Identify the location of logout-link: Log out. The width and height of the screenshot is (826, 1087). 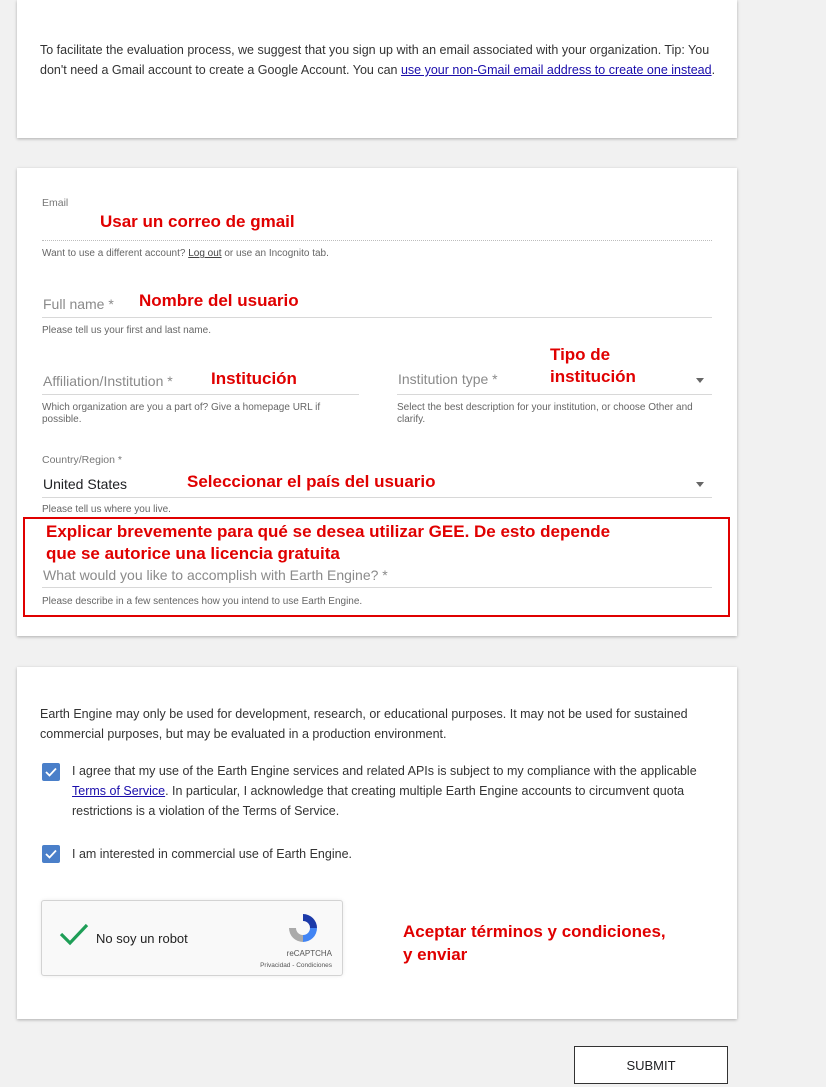
(204, 253).